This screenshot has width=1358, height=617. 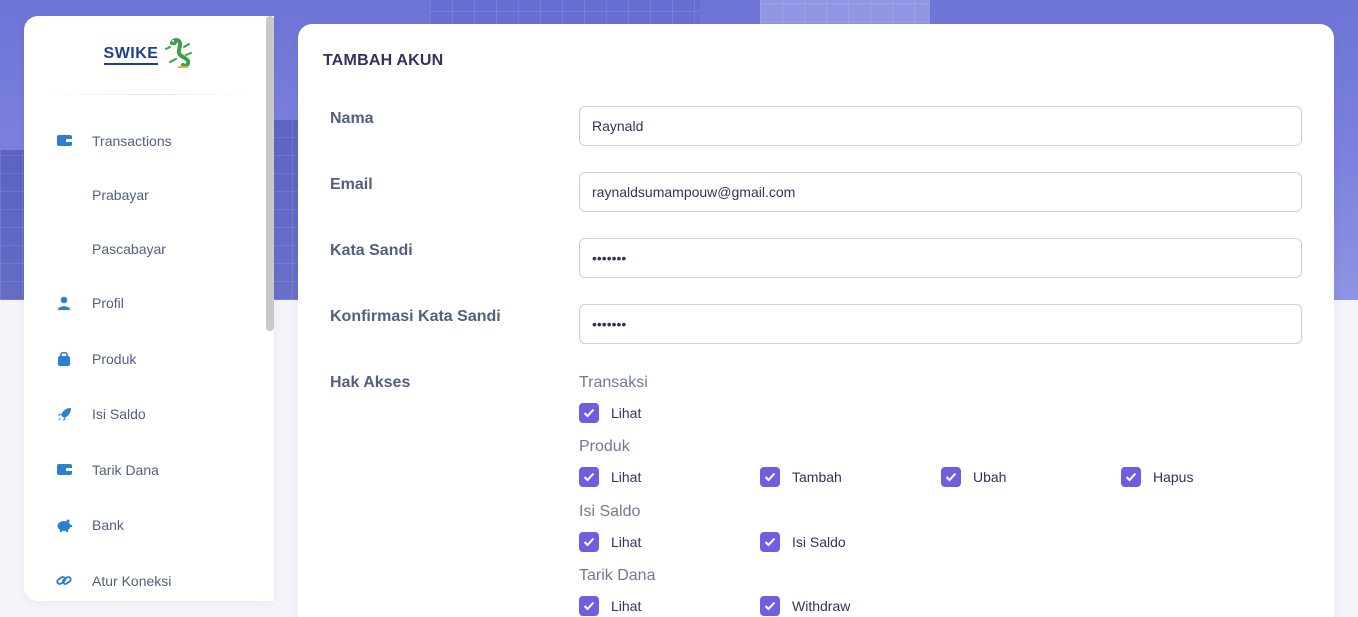 I want to click on rocket-icon, so click(x=64, y=414).